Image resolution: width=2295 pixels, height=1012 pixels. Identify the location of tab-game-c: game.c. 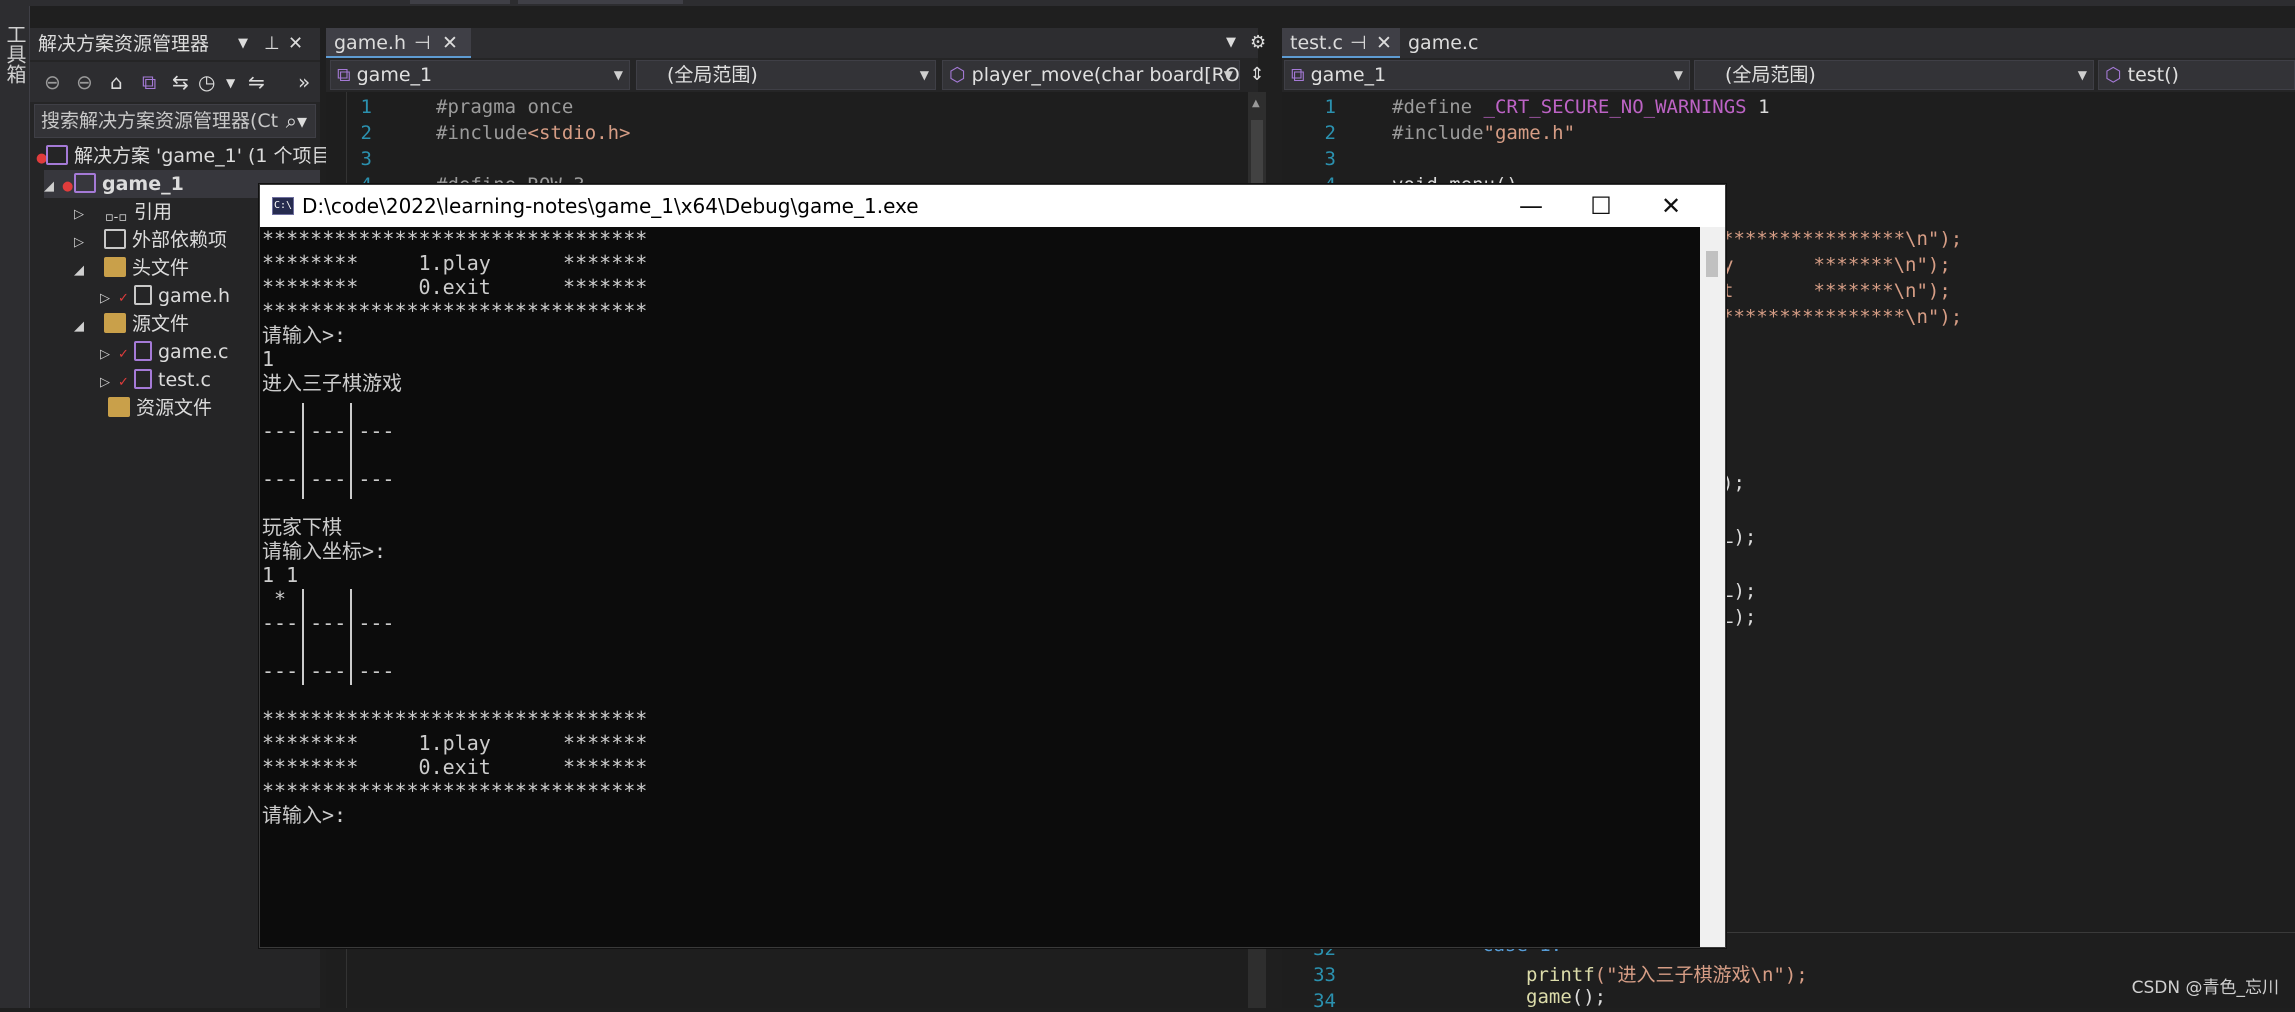
(1469, 43).